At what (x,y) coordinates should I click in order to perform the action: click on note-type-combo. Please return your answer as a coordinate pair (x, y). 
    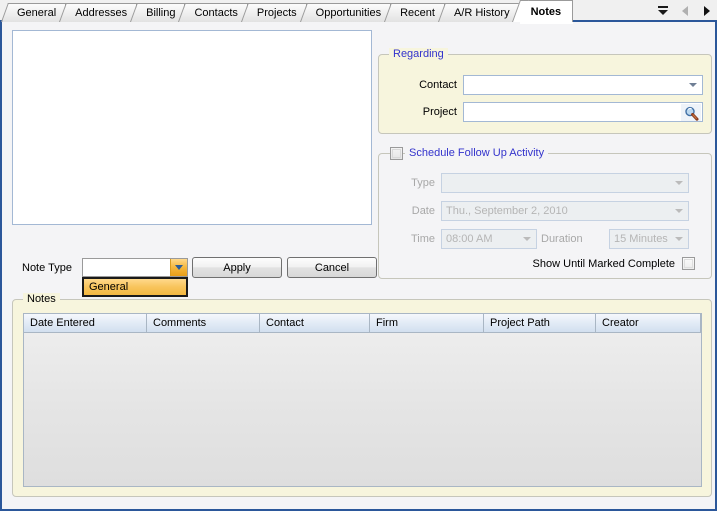
    Looking at the image, I should click on (135, 267).